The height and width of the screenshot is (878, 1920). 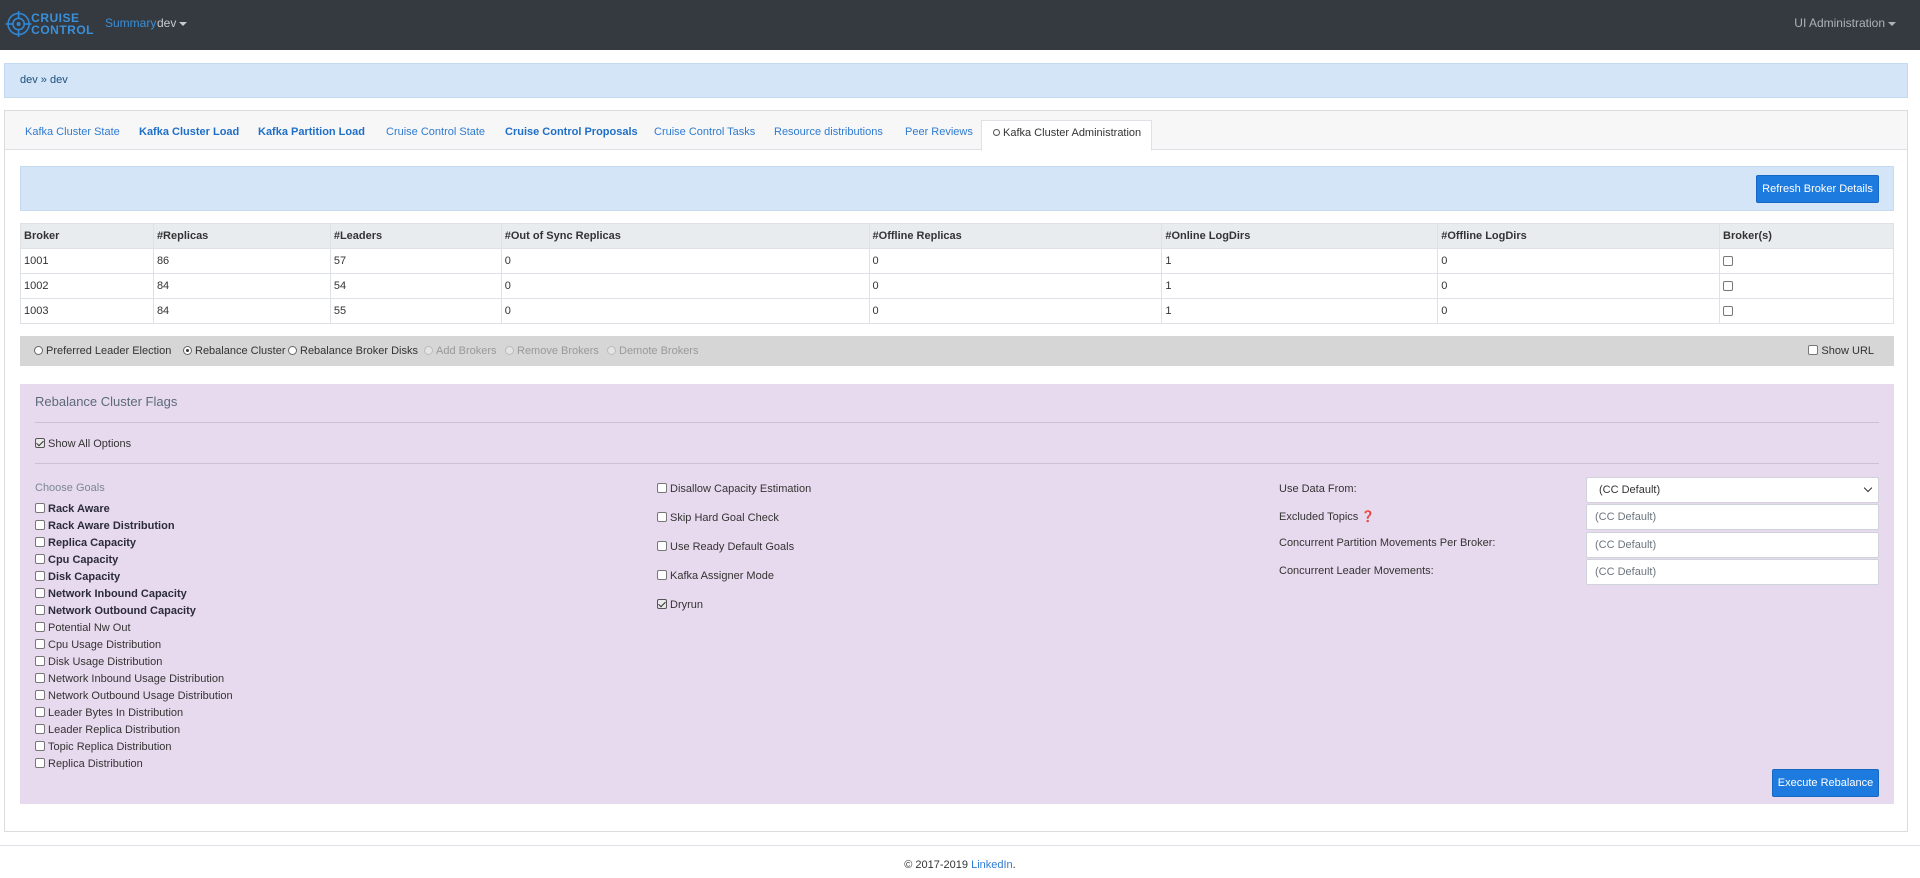 I want to click on goal-topic-replica-distribution: Topic Replica Distribution, so click(x=103, y=747).